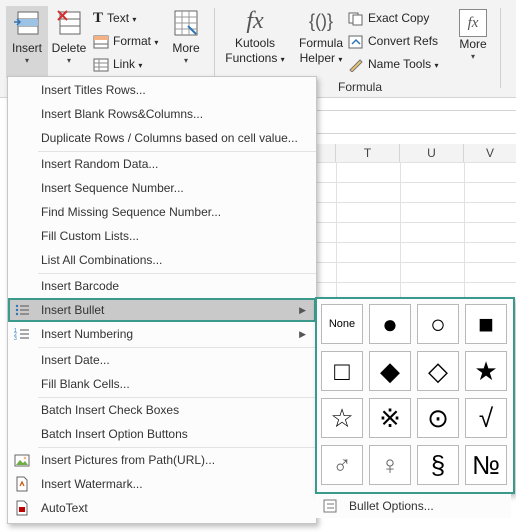  Describe the element at coordinates (68, 60) in the screenshot. I see `delete-dropdown-icon: ▾` at that location.